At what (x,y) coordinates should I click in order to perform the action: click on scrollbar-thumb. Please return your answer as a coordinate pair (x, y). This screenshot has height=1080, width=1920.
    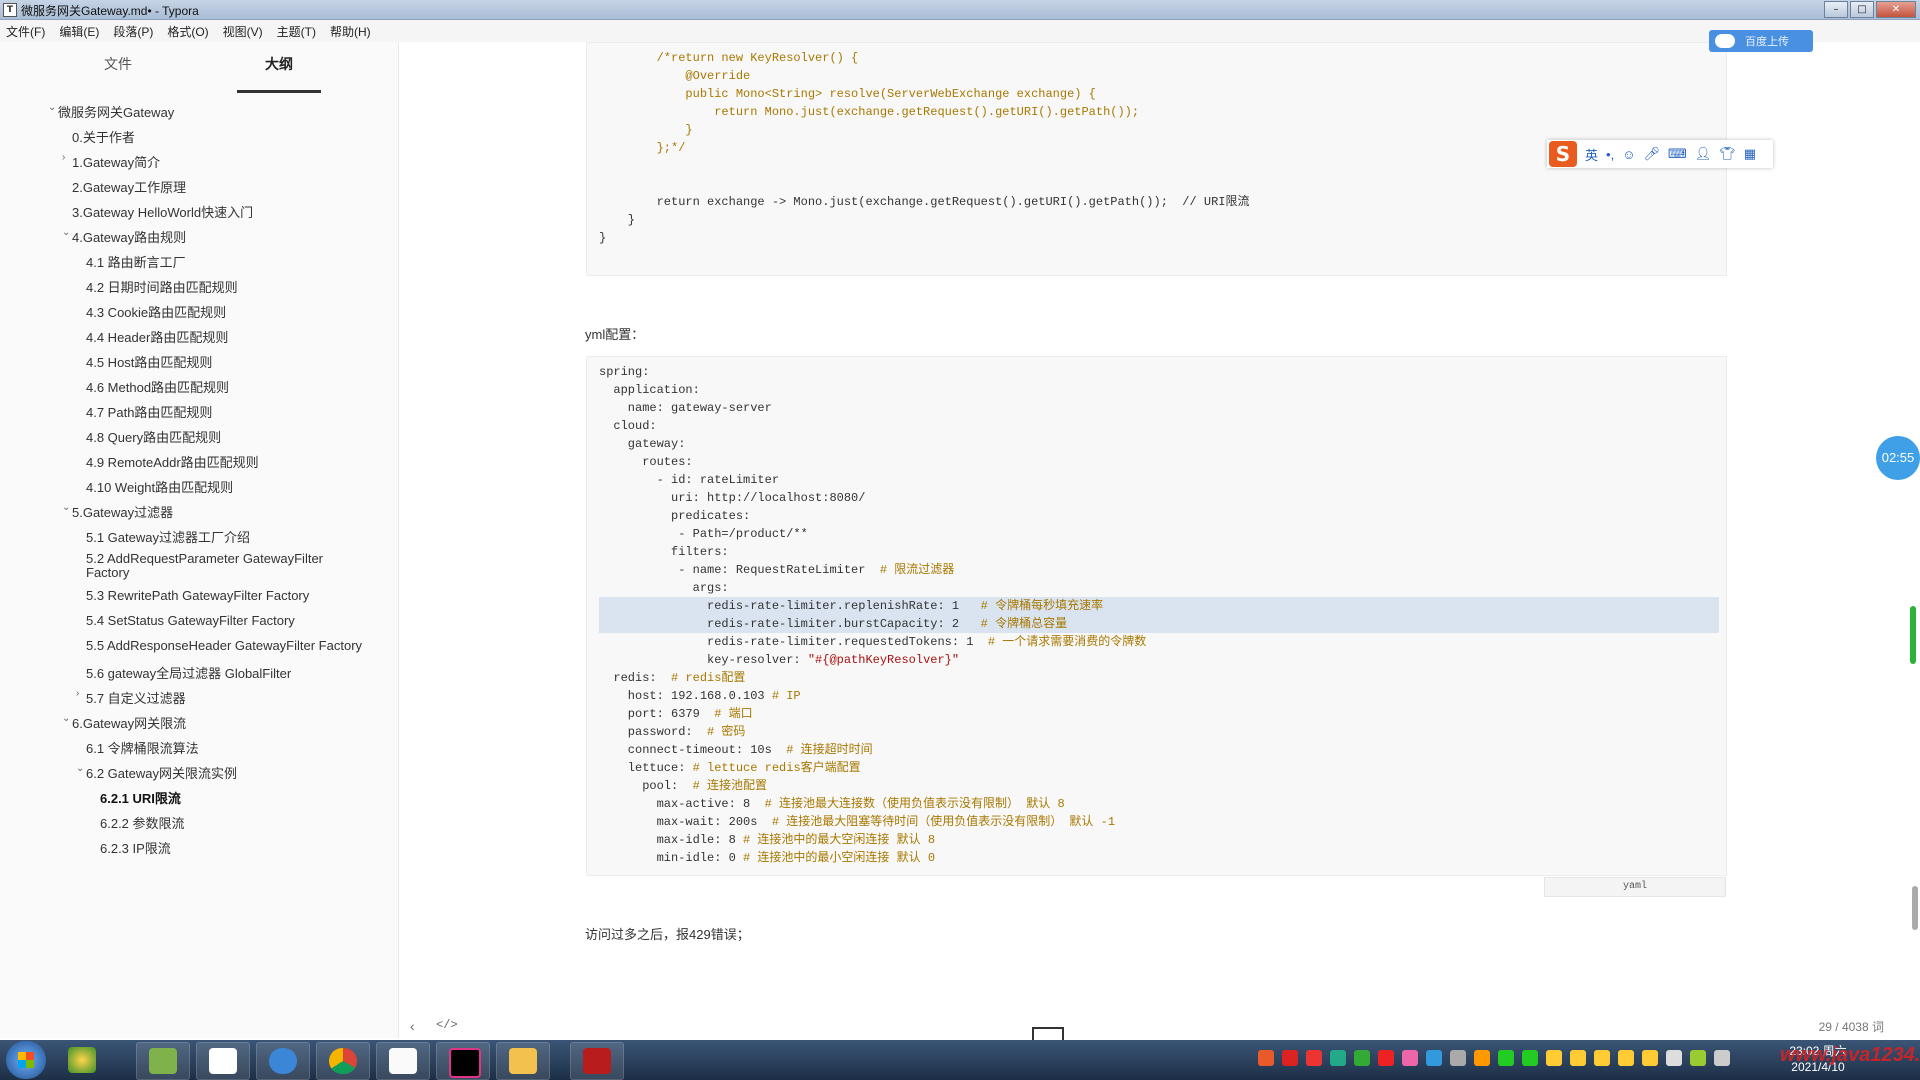
    Looking at the image, I should click on (1915, 908).